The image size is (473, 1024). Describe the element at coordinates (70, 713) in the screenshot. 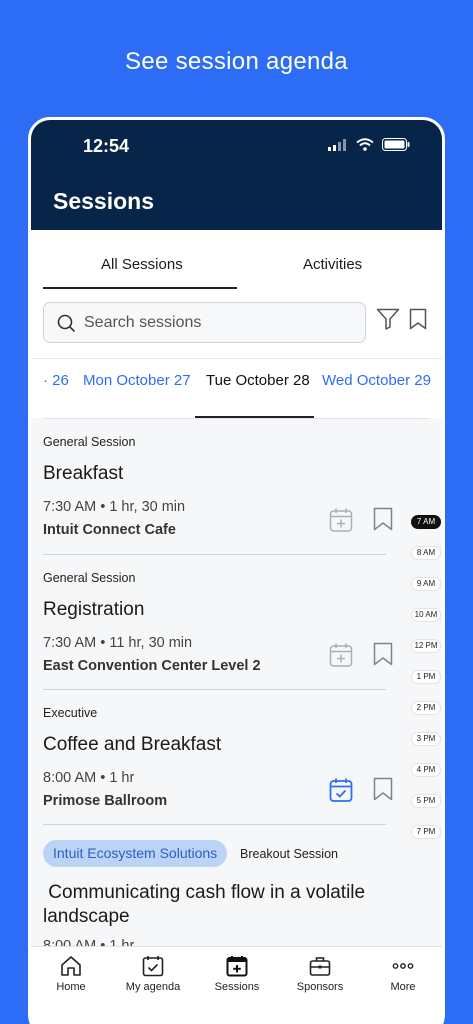

I see `session-type: Executive` at that location.